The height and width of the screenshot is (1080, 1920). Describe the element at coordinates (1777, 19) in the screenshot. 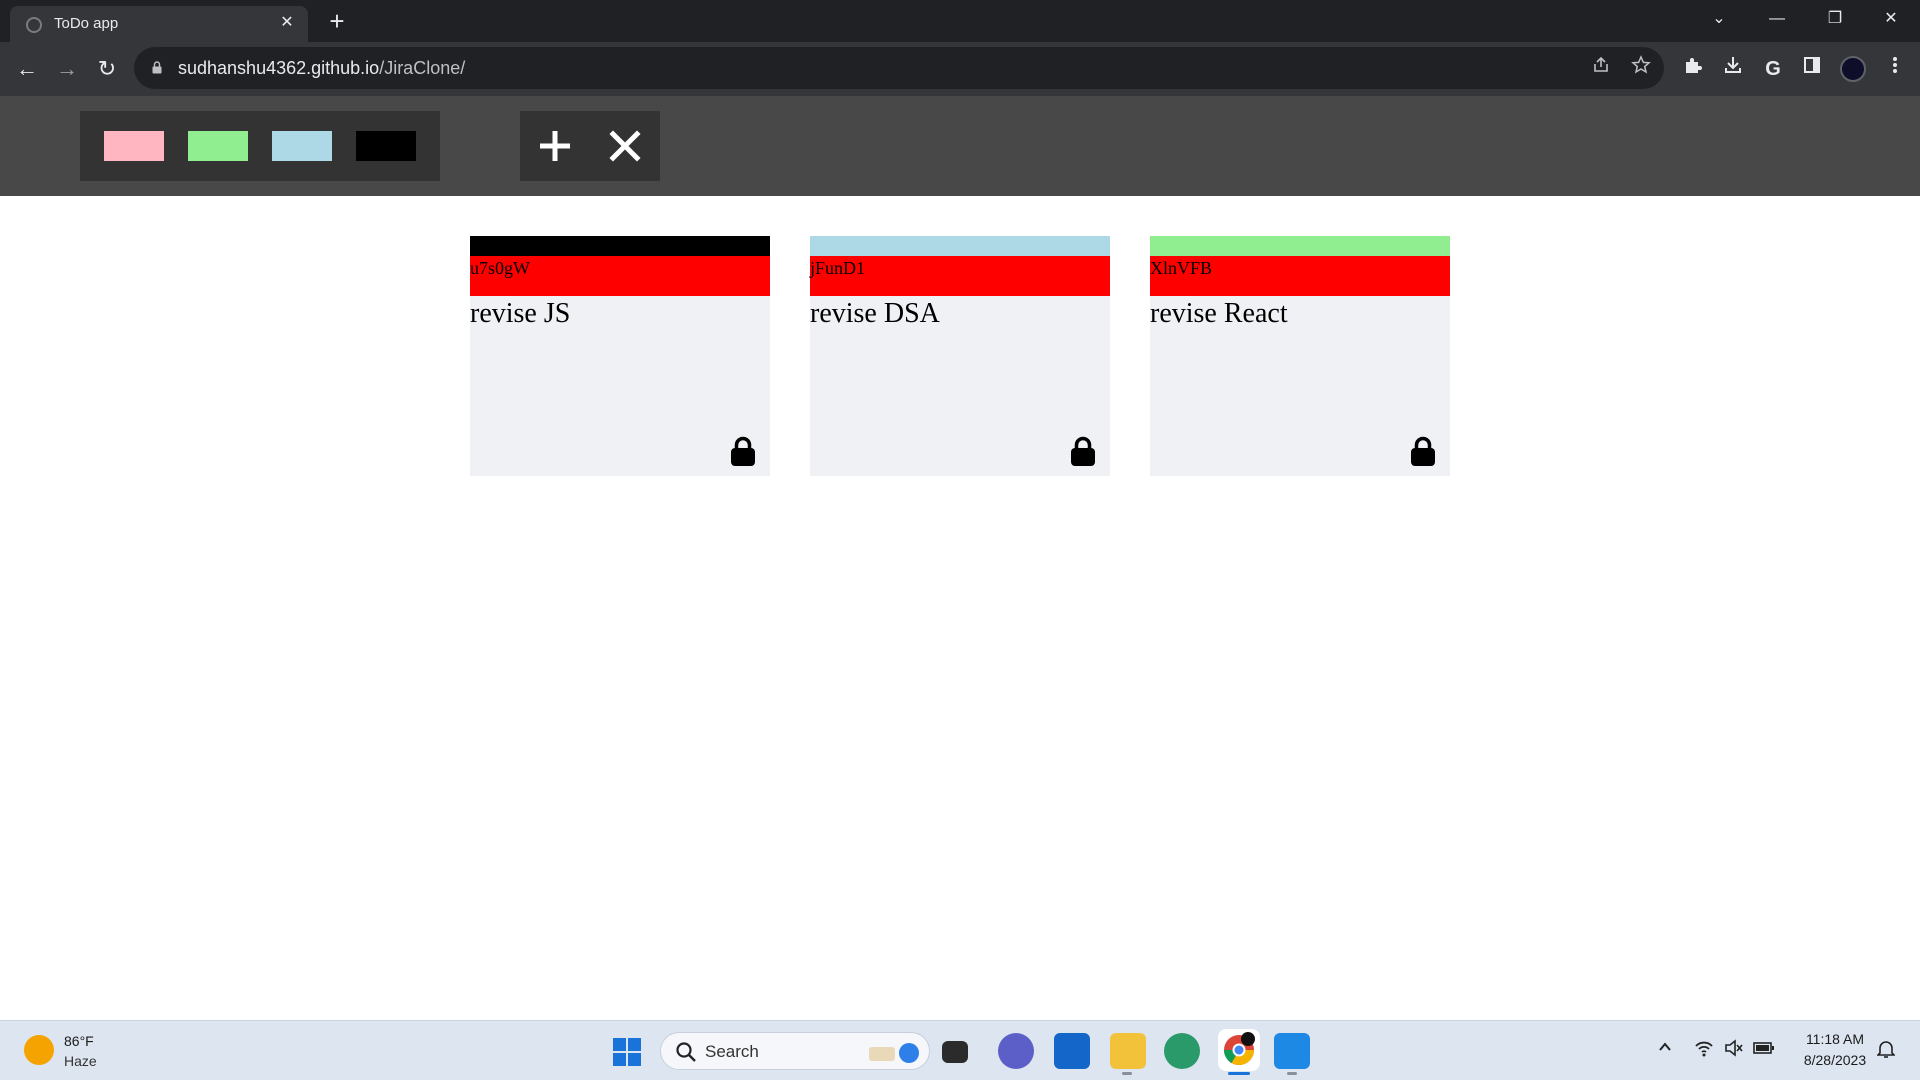

I see `minimize-button: —` at that location.